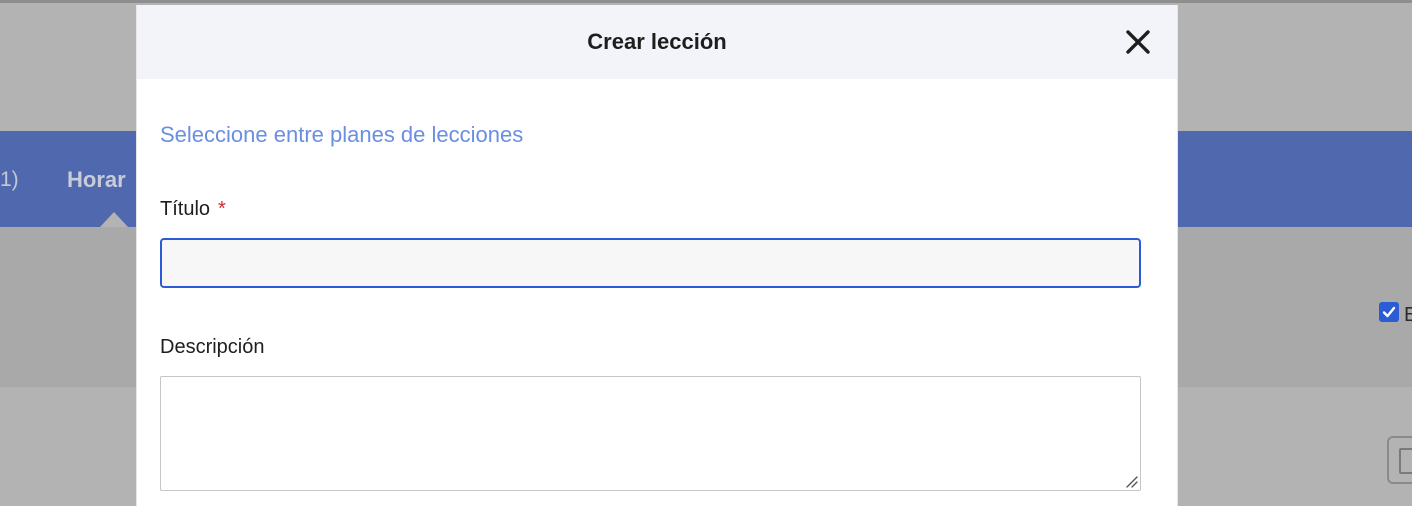  What do you see at coordinates (706, 1) in the screenshot?
I see `background-top-border` at bounding box center [706, 1].